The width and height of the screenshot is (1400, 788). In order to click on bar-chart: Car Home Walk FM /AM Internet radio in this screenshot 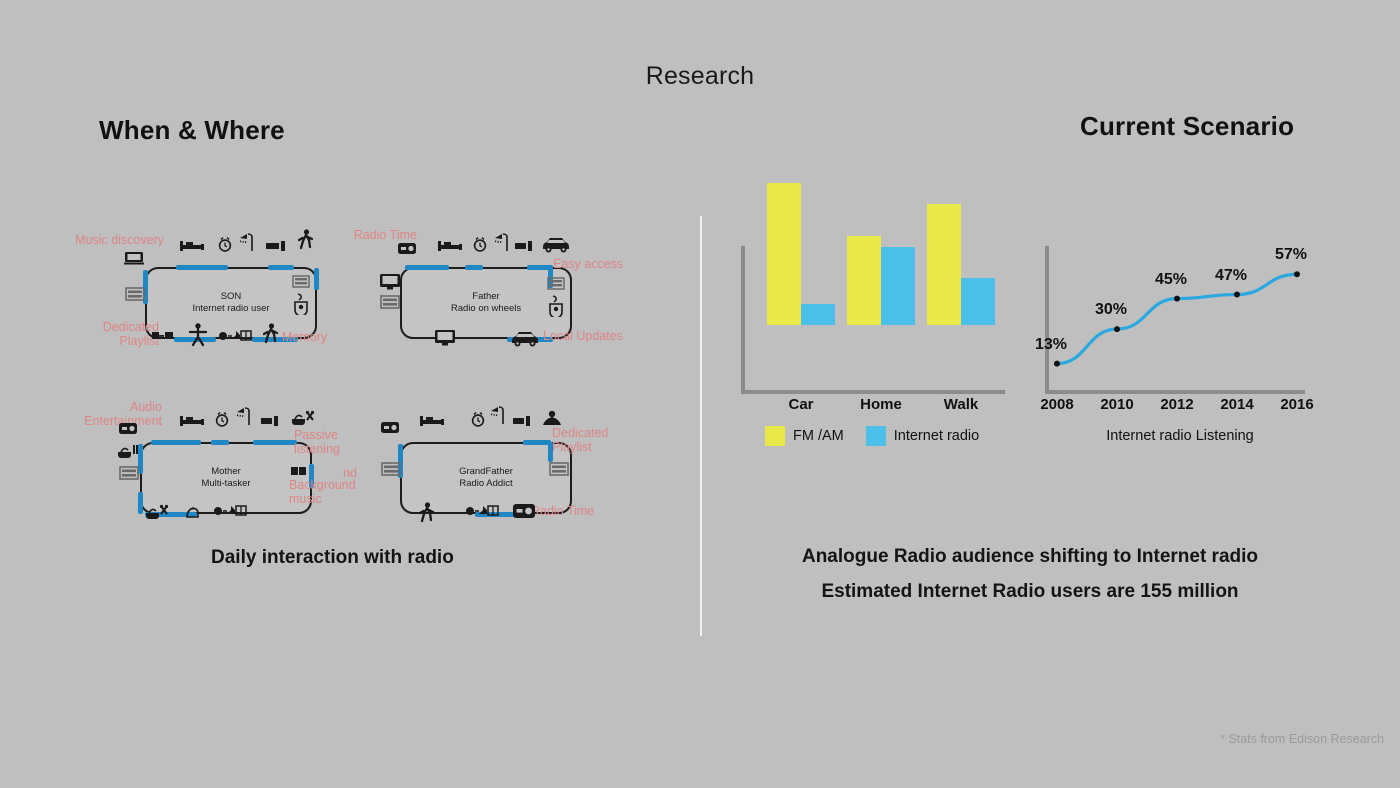, I will do `click(880, 319)`.